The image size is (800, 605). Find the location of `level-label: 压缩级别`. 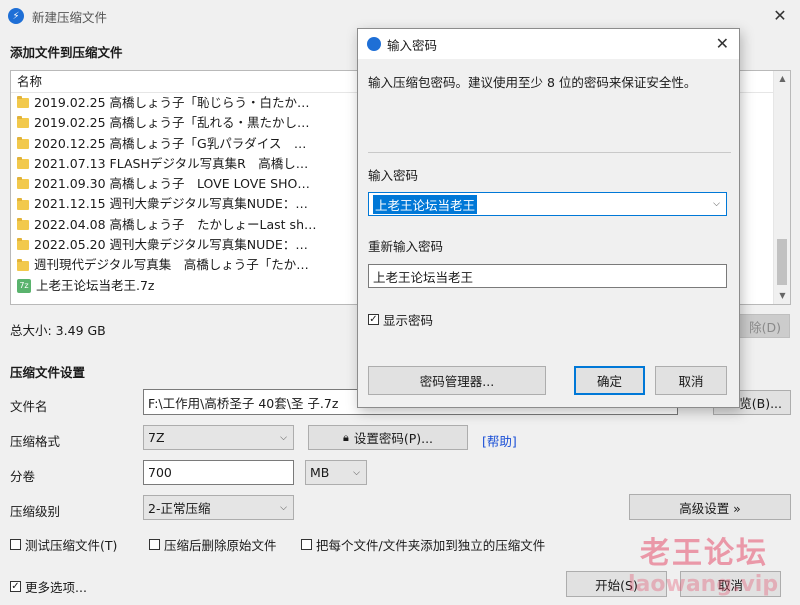

level-label: 压缩级别 is located at coordinates (35, 511).